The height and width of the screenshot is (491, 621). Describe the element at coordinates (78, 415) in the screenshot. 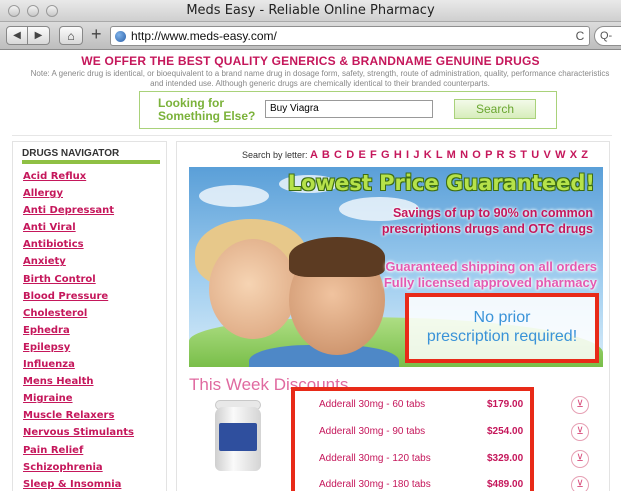

I see `sidebar-item-muscle-relaxers: Muscle Relaxers` at that location.